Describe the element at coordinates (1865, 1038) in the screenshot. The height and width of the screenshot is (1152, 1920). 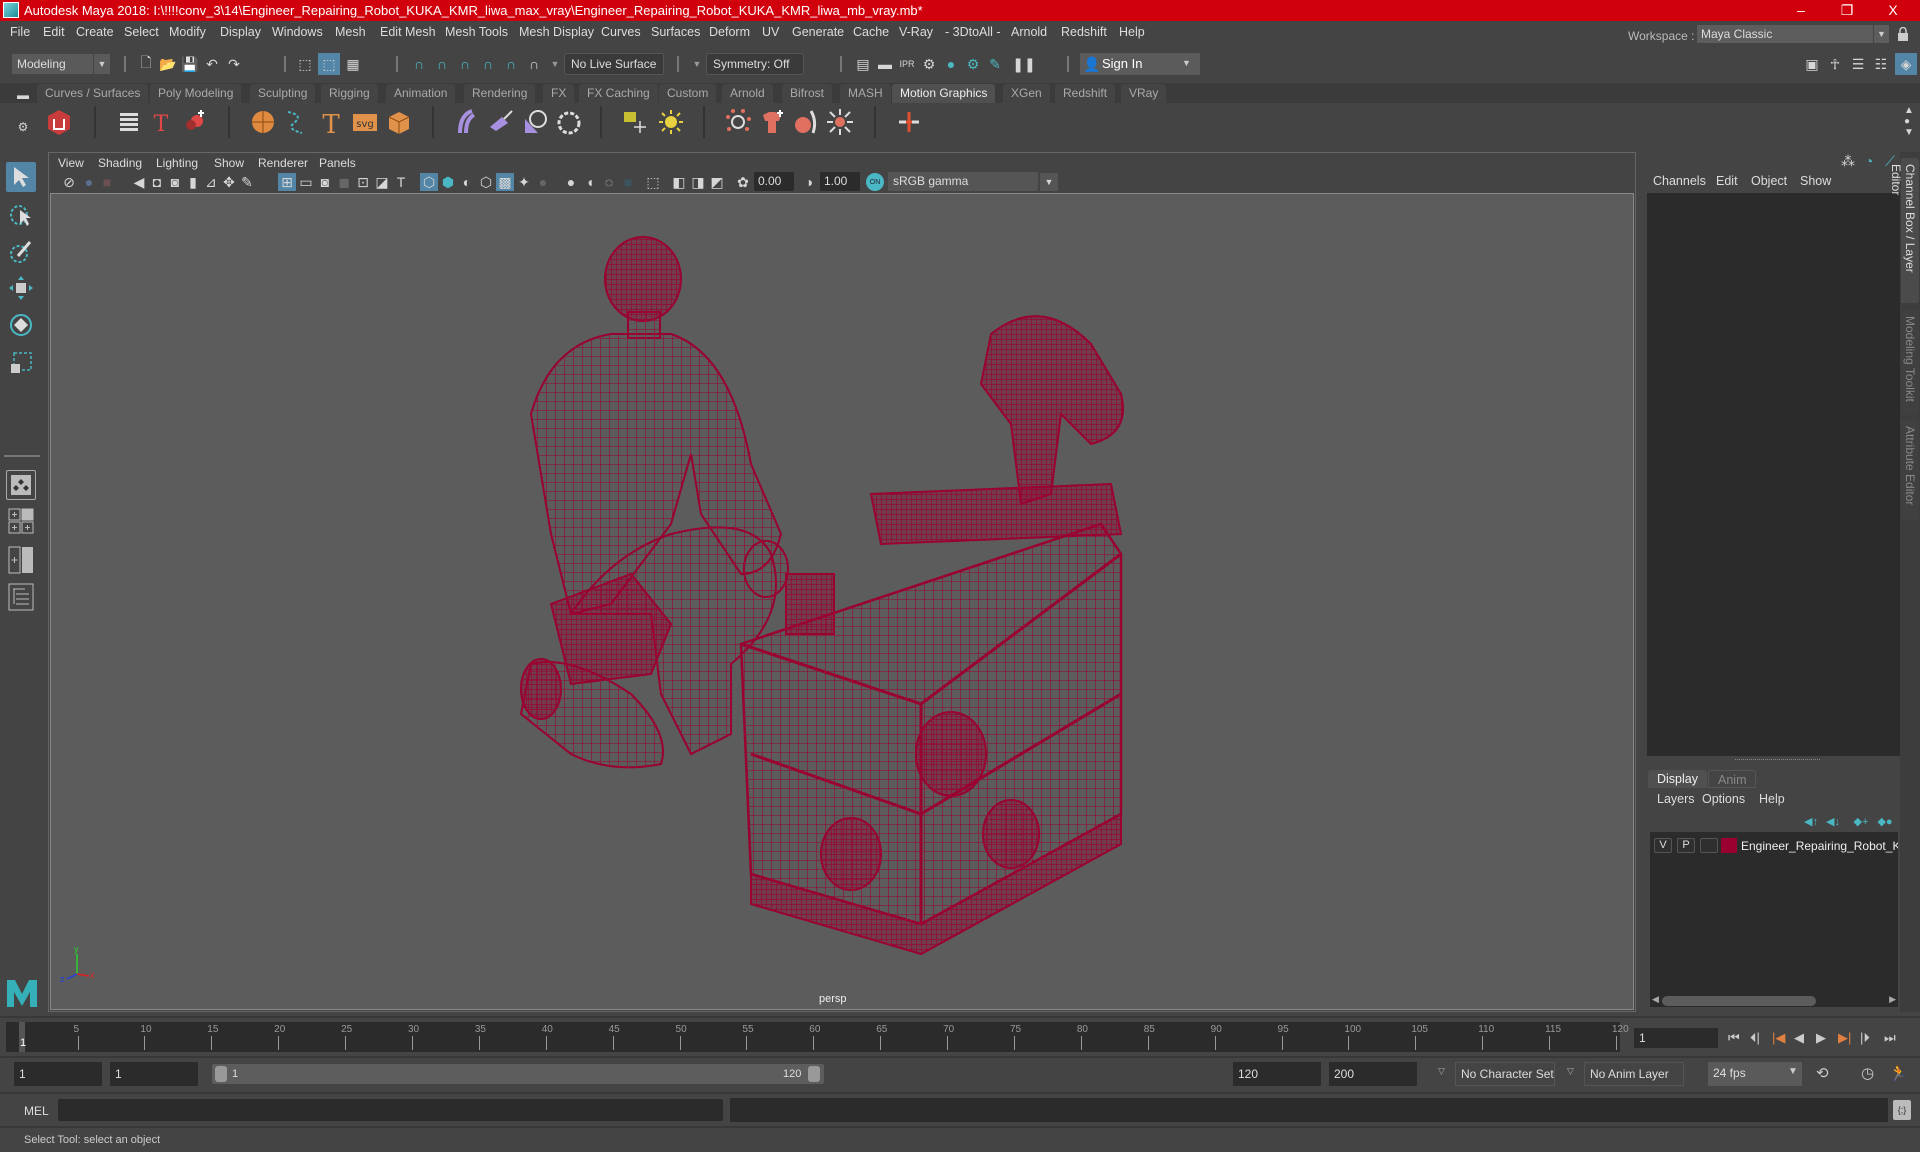
I see `step-forward-key-button: |⏵` at that location.